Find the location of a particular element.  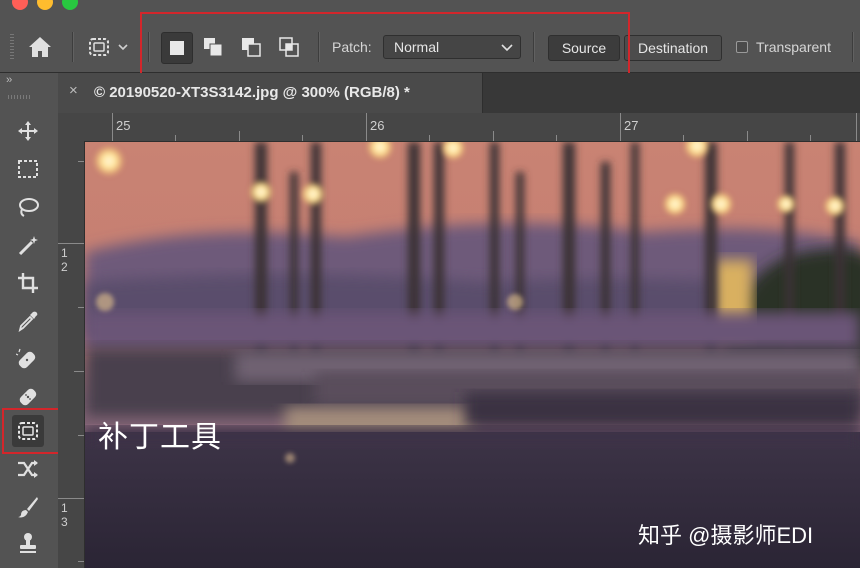

transparent-checkbox is located at coordinates (742, 47).